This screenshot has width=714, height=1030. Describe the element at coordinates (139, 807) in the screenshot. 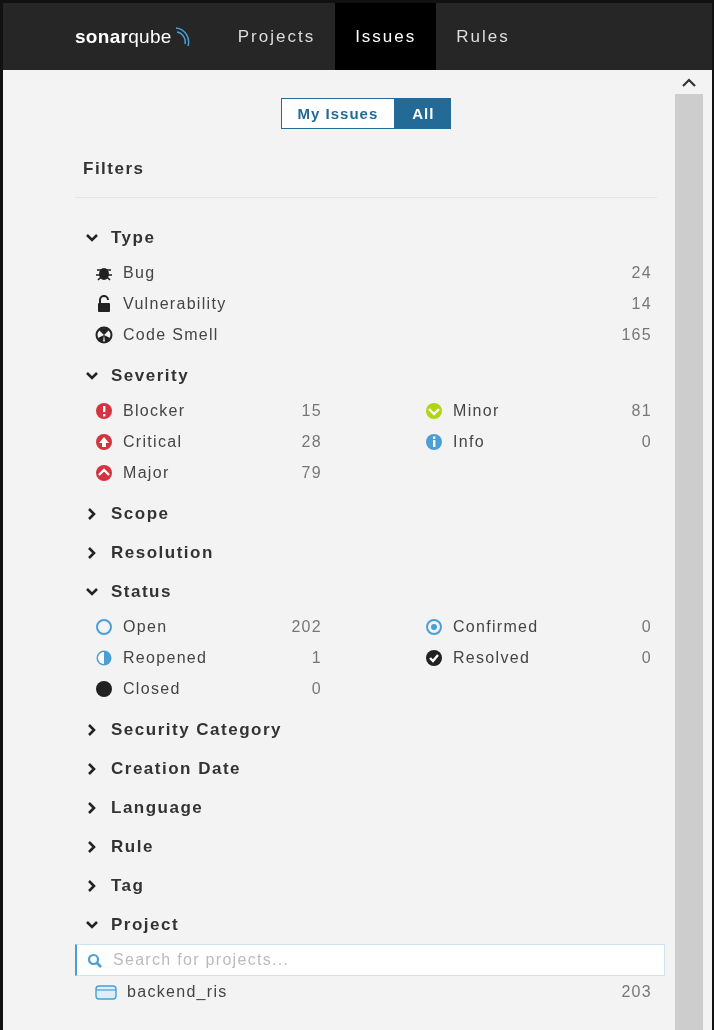

I see `facet-header: Language` at that location.